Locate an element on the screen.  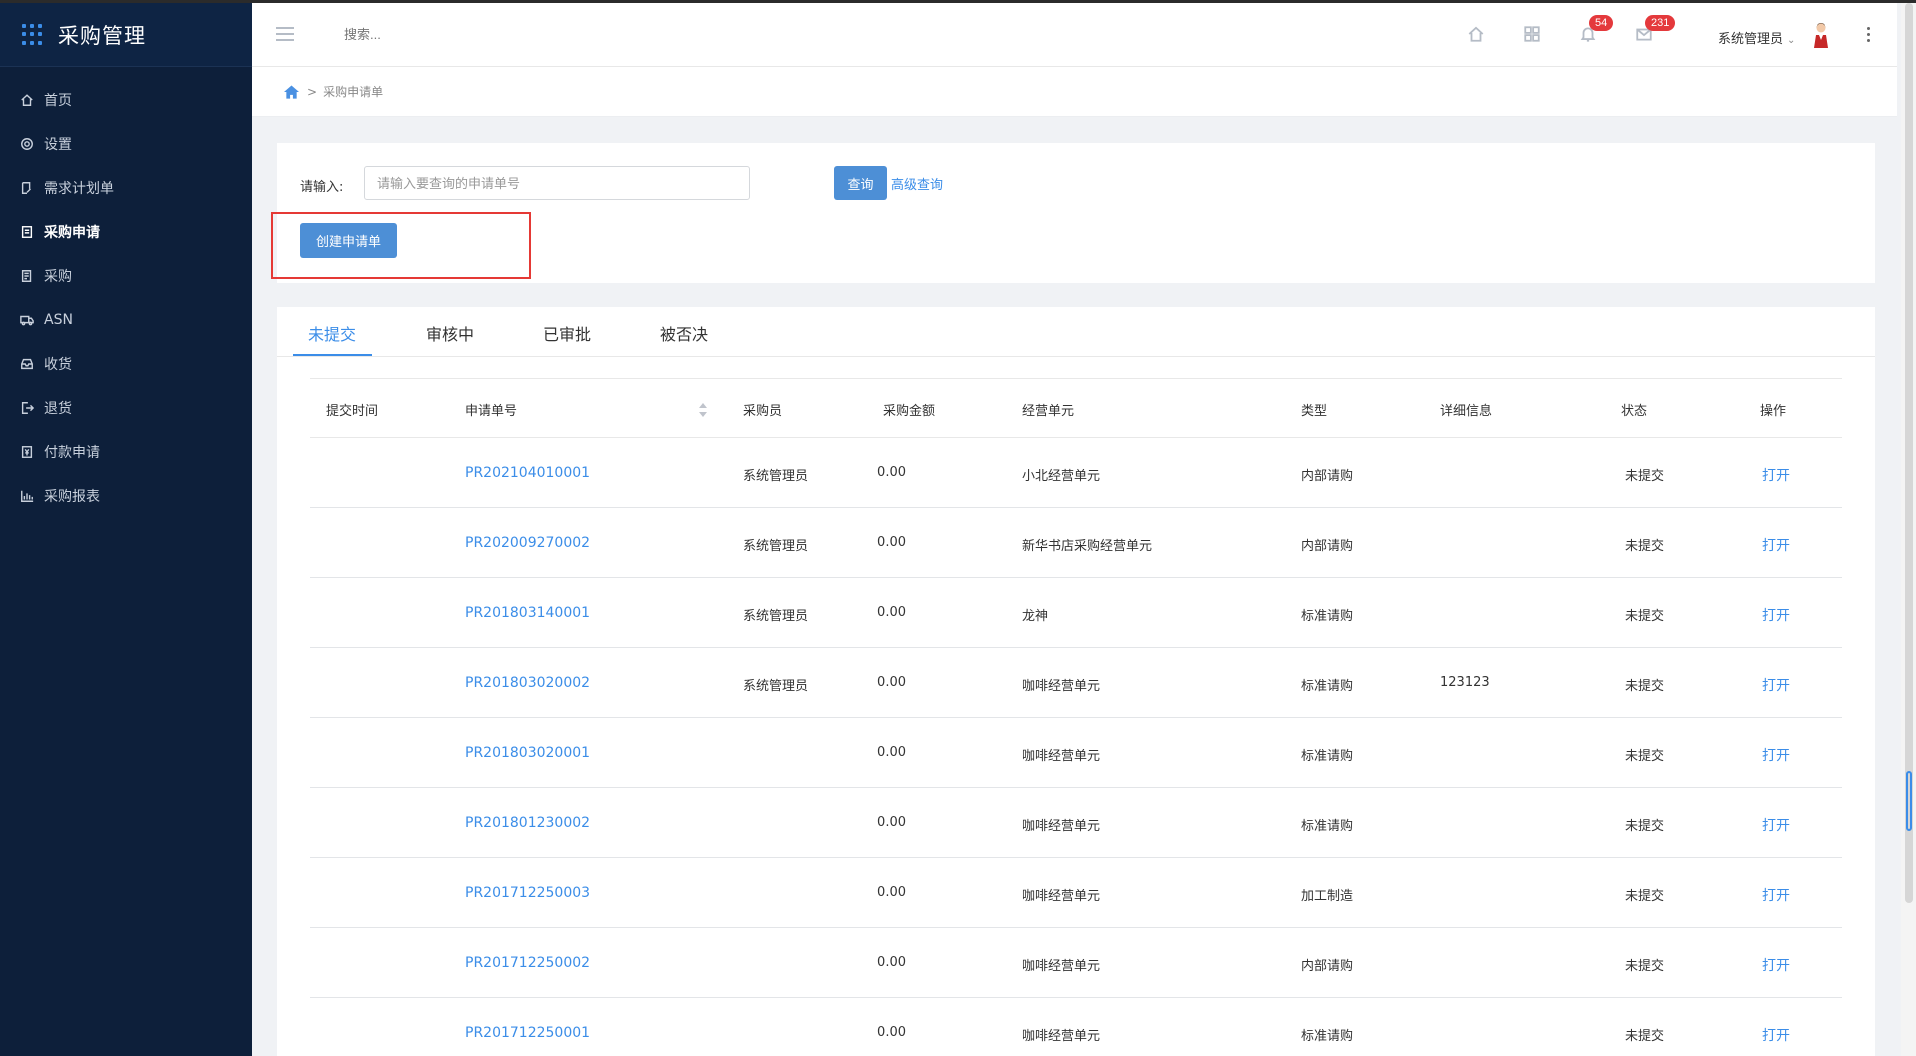
sidebar-item-label: 退货 is located at coordinates (58, 409).